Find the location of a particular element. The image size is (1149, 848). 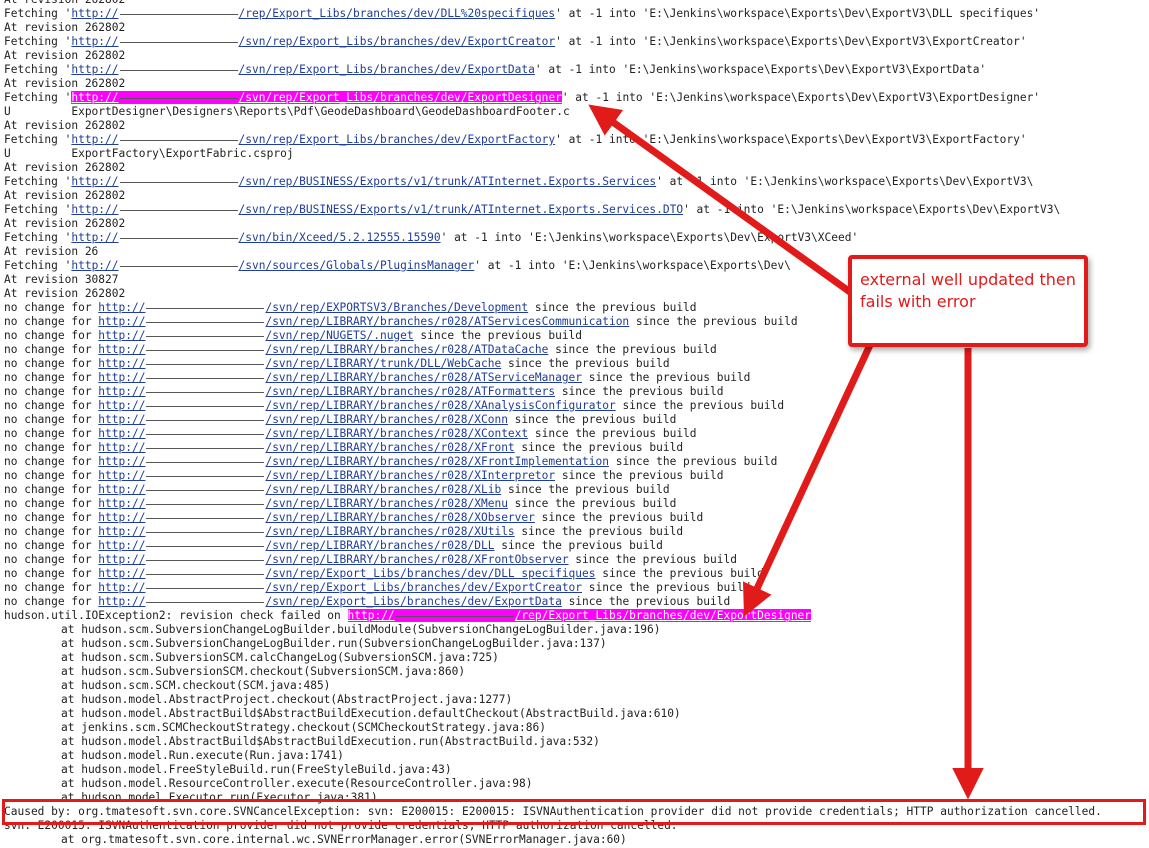

repo-link: http:// /svn/rep/NUGETS/.nuget is located at coordinates (255, 335).